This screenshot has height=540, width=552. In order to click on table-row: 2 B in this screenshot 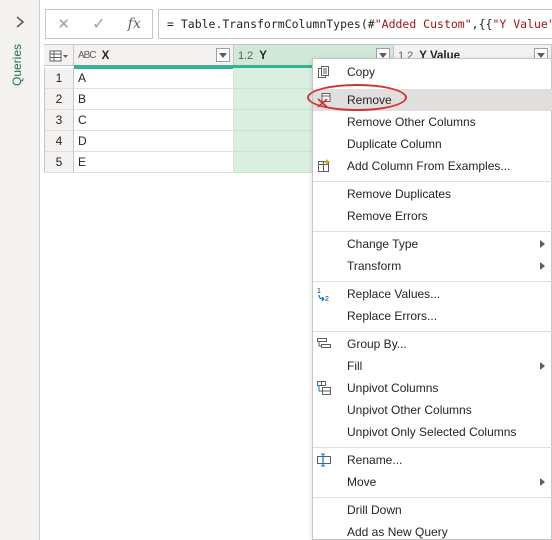, I will do `click(179, 99)`.